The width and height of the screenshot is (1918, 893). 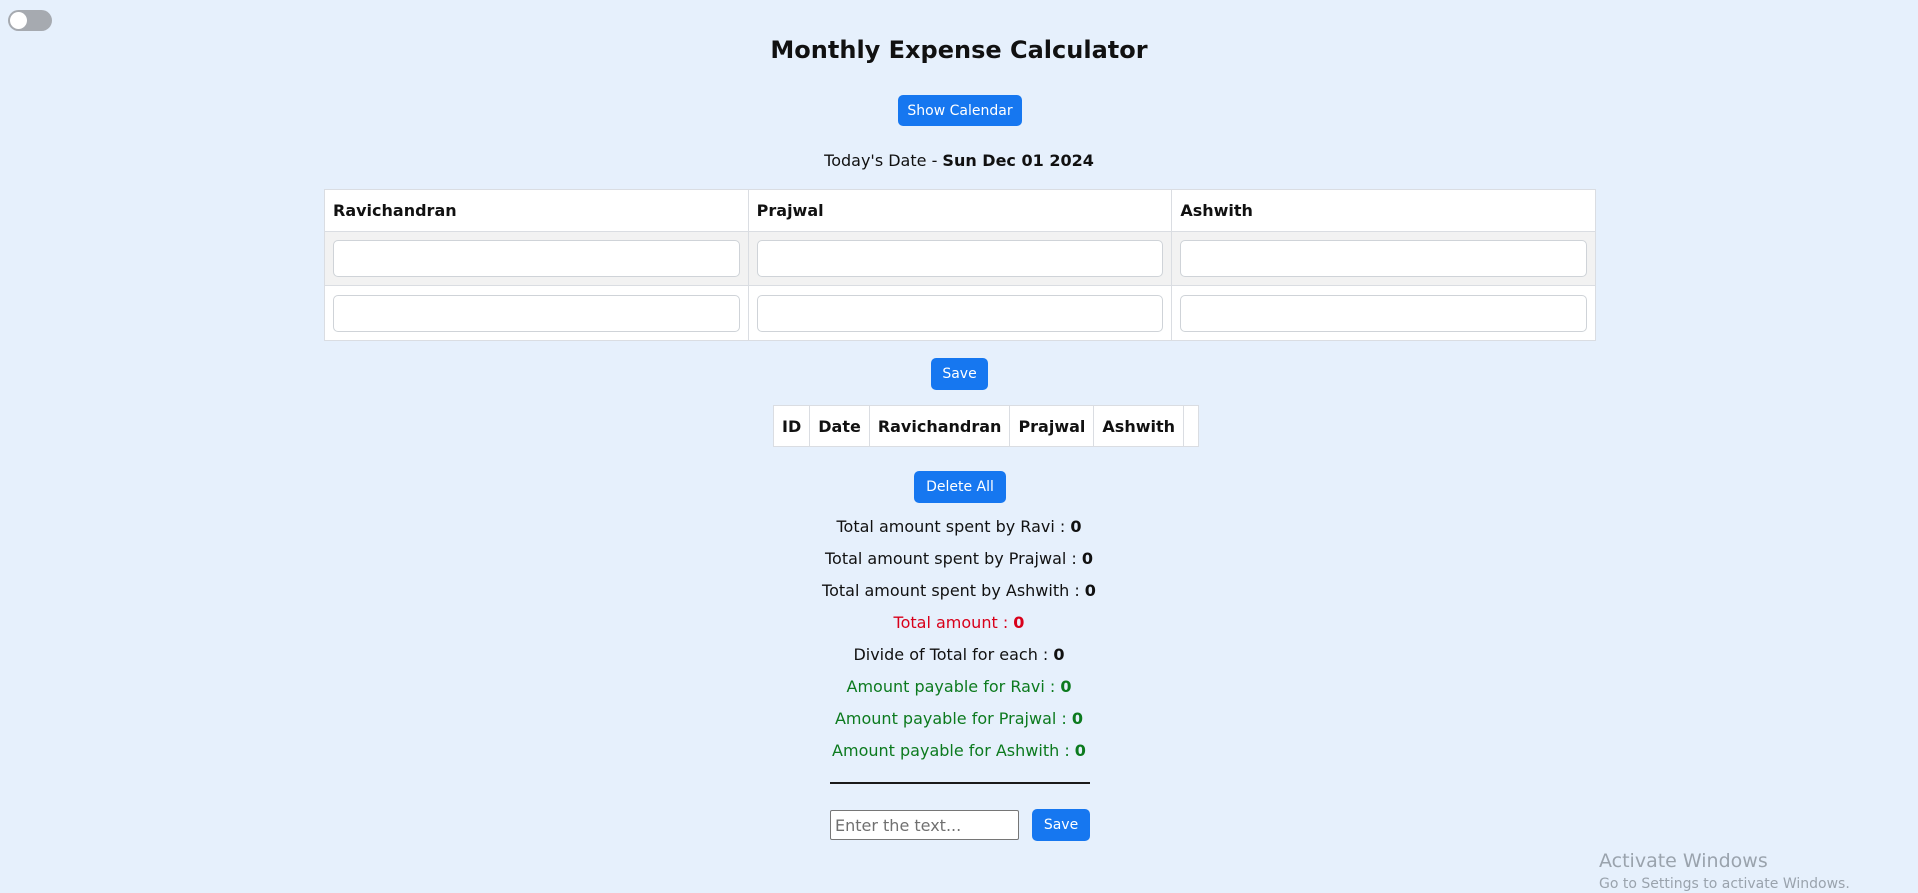 I want to click on ravi-total-value: 0, so click(x=1076, y=526).